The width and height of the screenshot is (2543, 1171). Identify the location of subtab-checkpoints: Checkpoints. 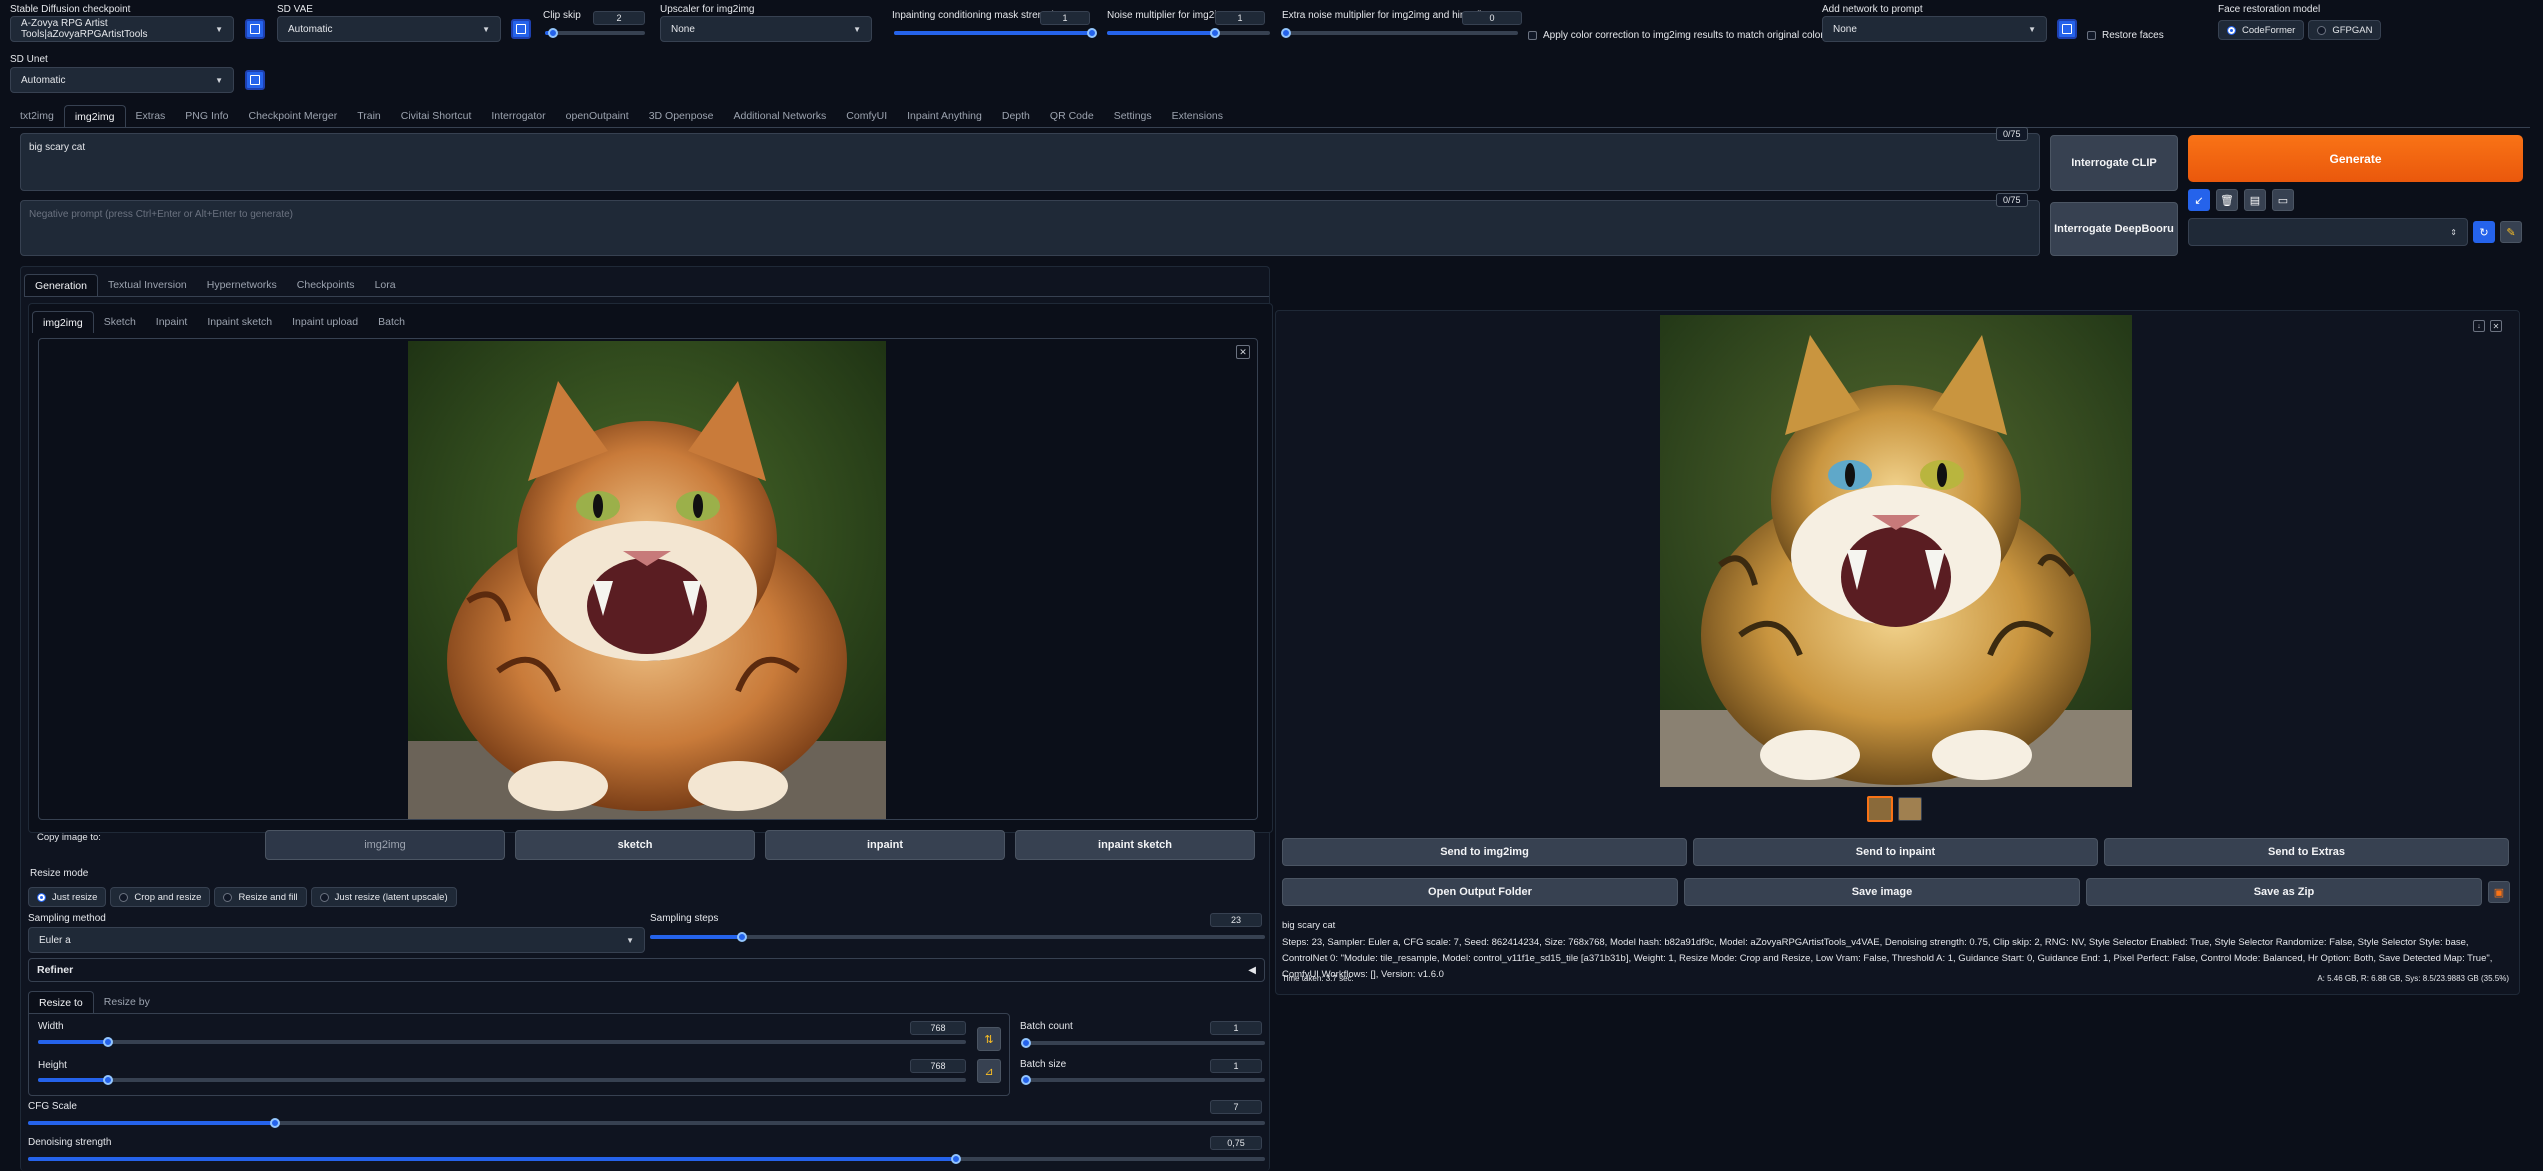
(326, 285).